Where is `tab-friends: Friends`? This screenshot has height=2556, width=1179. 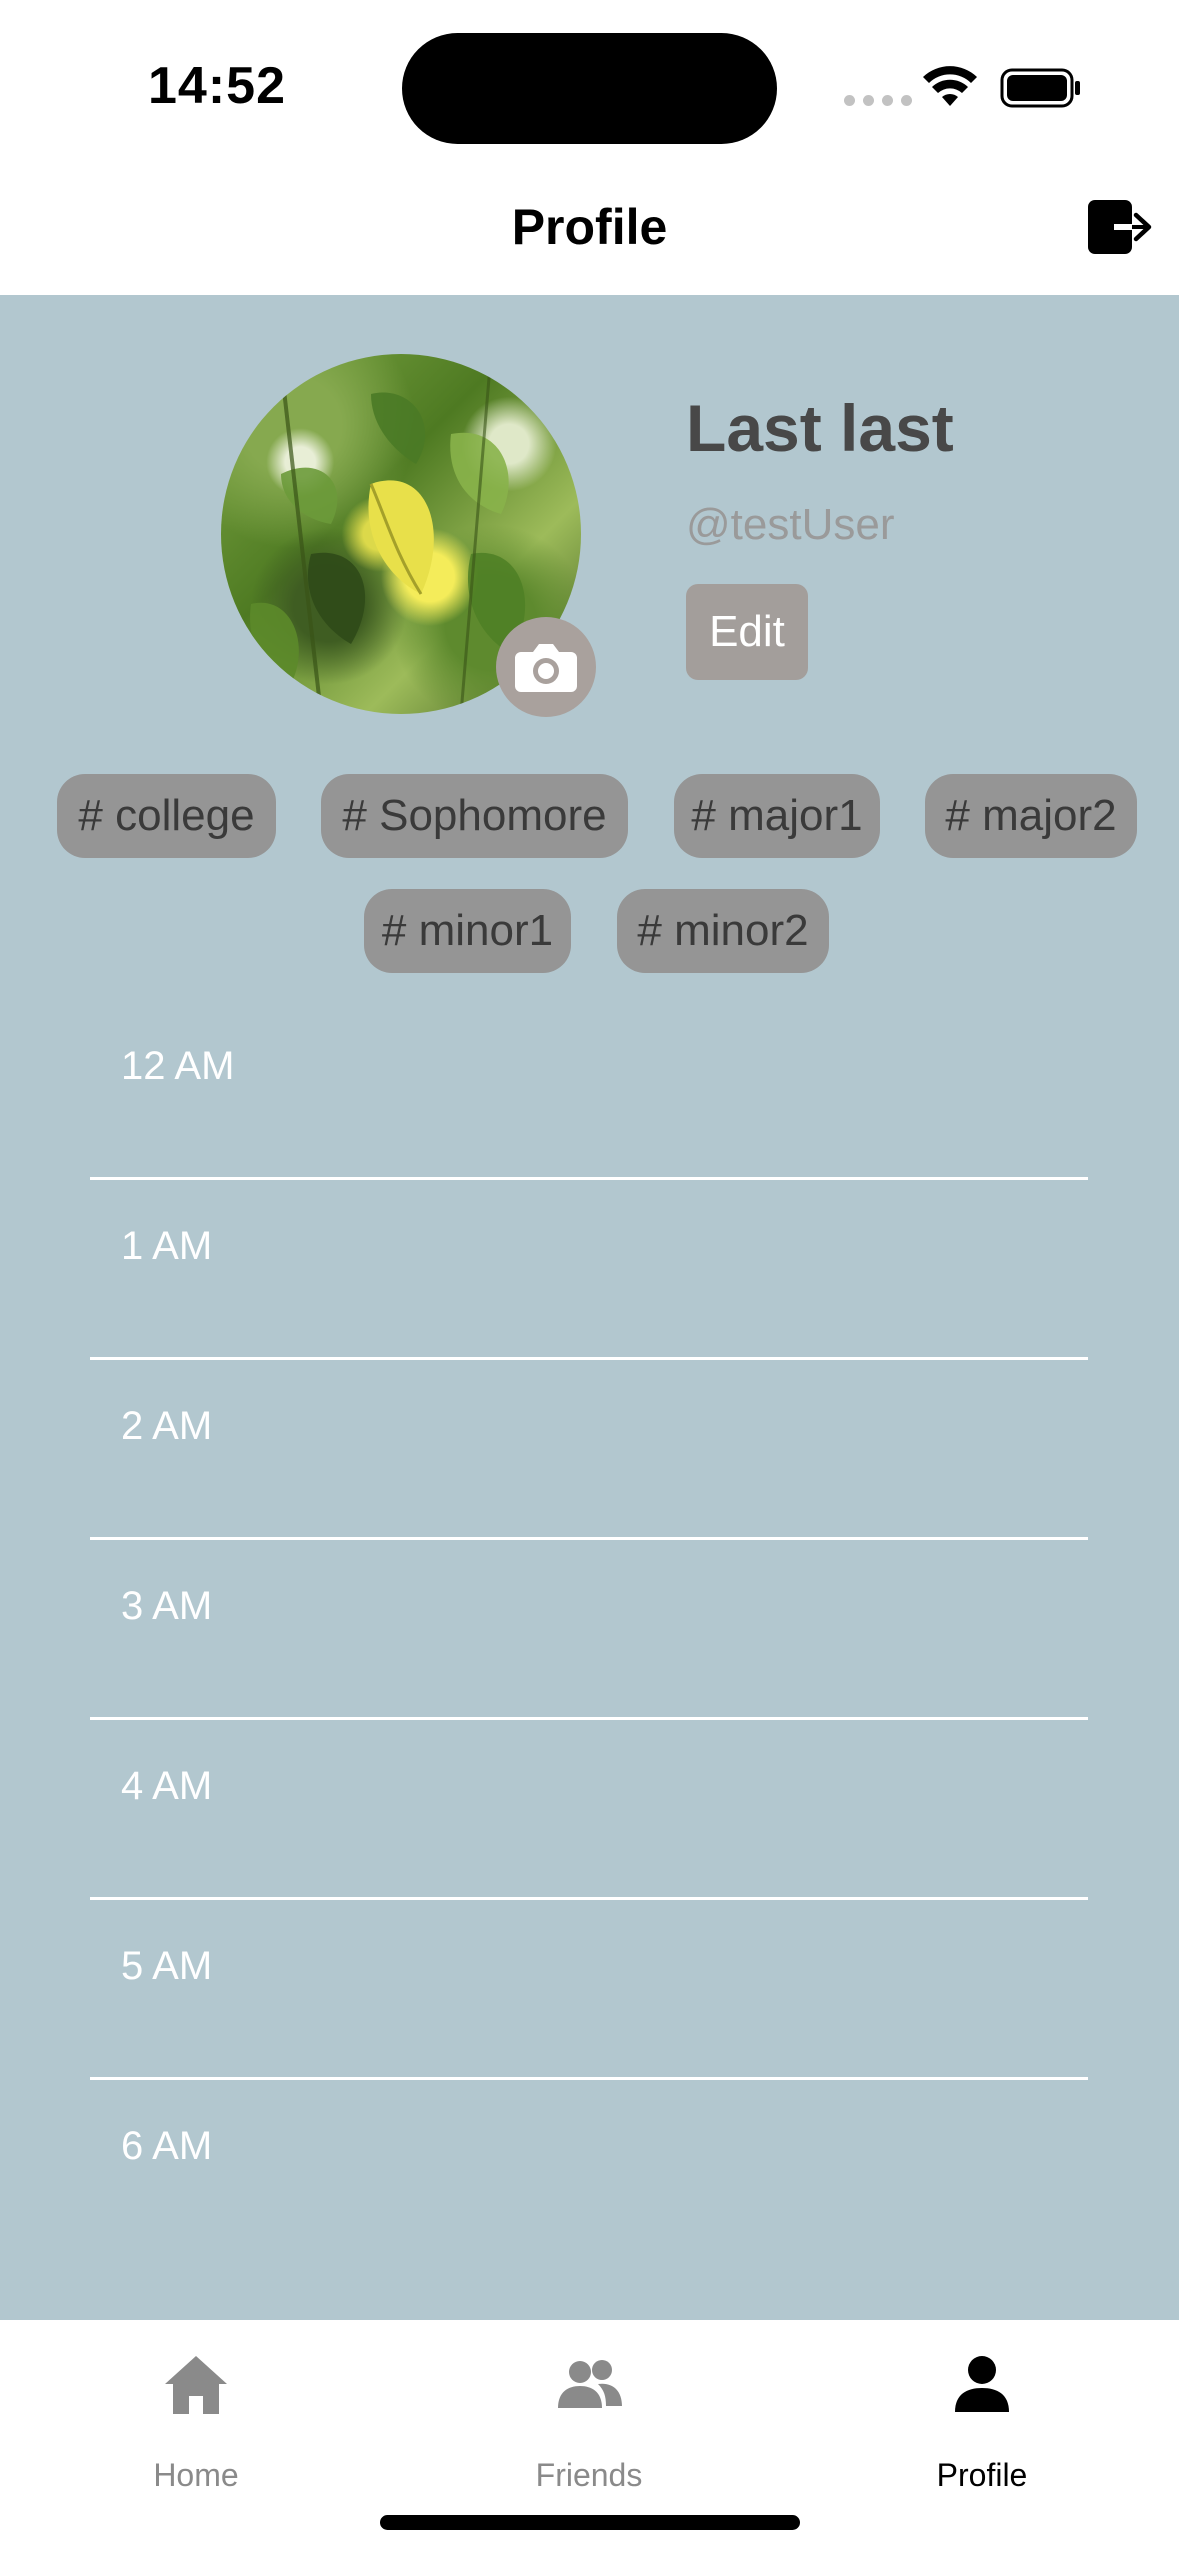 tab-friends: Friends is located at coordinates (589, 2425).